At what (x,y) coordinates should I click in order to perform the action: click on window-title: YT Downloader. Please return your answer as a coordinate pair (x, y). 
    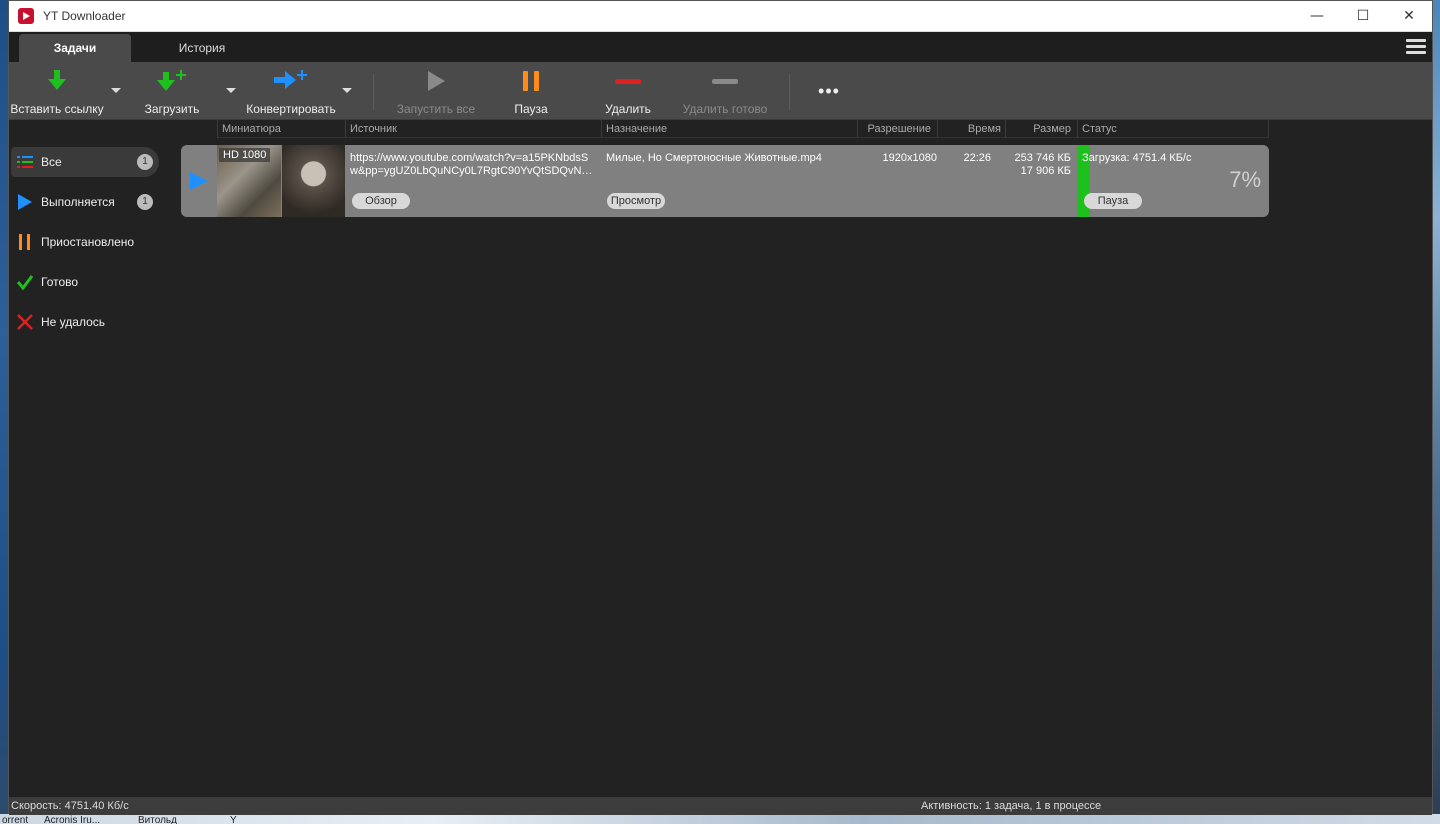
    Looking at the image, I should click on (84, 16).